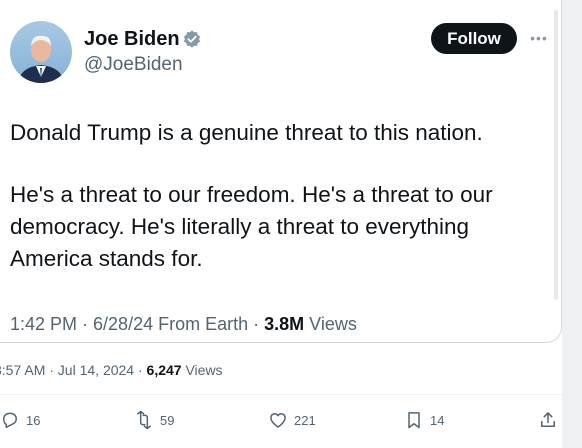 This screenshot has width=582, height=448. I want to click on share-icon, so click(548, 419).